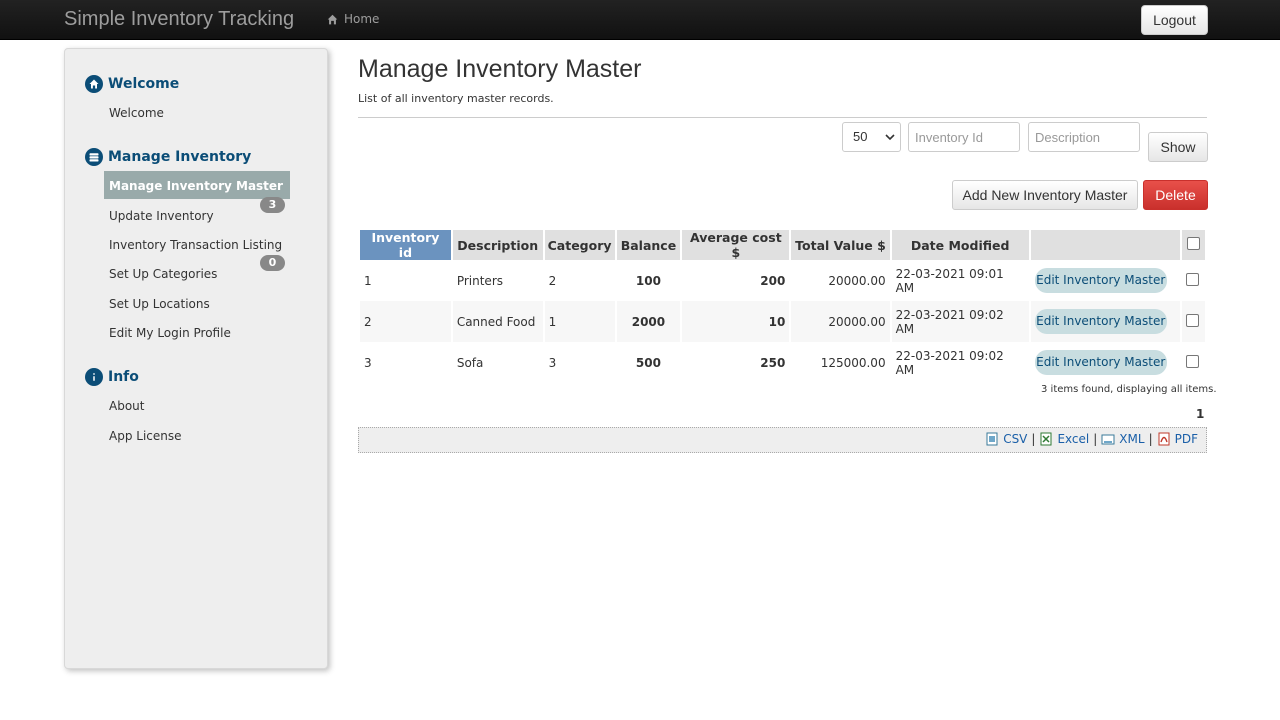 This screenshot has height=720, width=1280. I want to click on header-divider, so click(782, 117).